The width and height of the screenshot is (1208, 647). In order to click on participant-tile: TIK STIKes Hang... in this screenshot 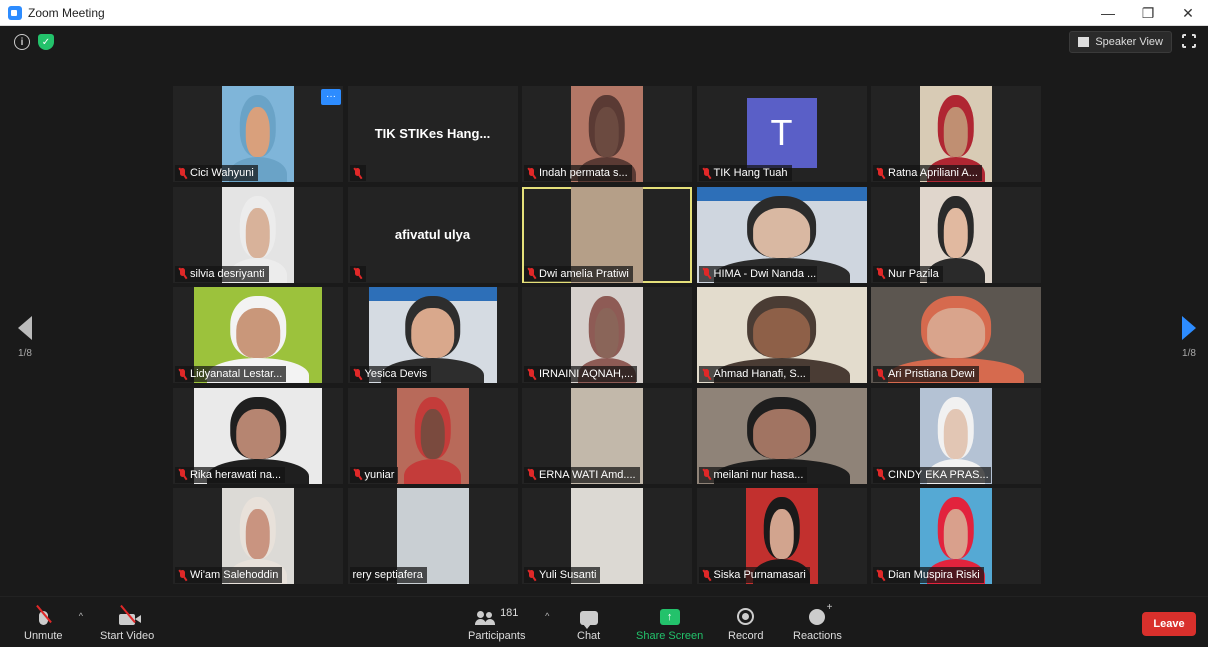, I will do `click(432, 134)`.